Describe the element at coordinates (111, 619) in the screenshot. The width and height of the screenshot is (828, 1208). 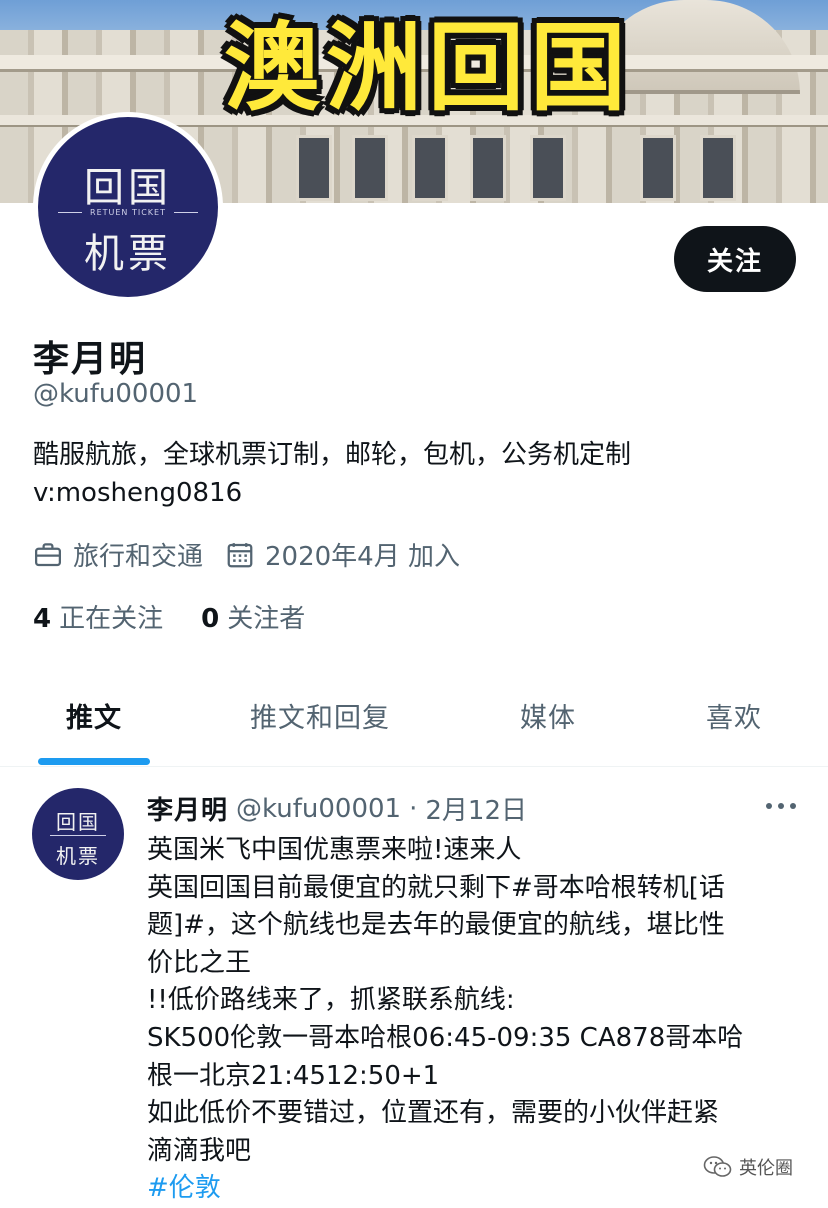
I see `following-label: 正在关注` at that location.